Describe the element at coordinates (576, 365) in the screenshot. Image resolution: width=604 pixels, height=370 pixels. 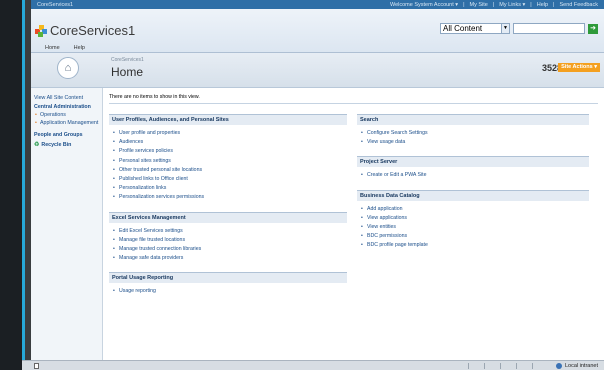
I see `security-zone: Local intranet` at that location.